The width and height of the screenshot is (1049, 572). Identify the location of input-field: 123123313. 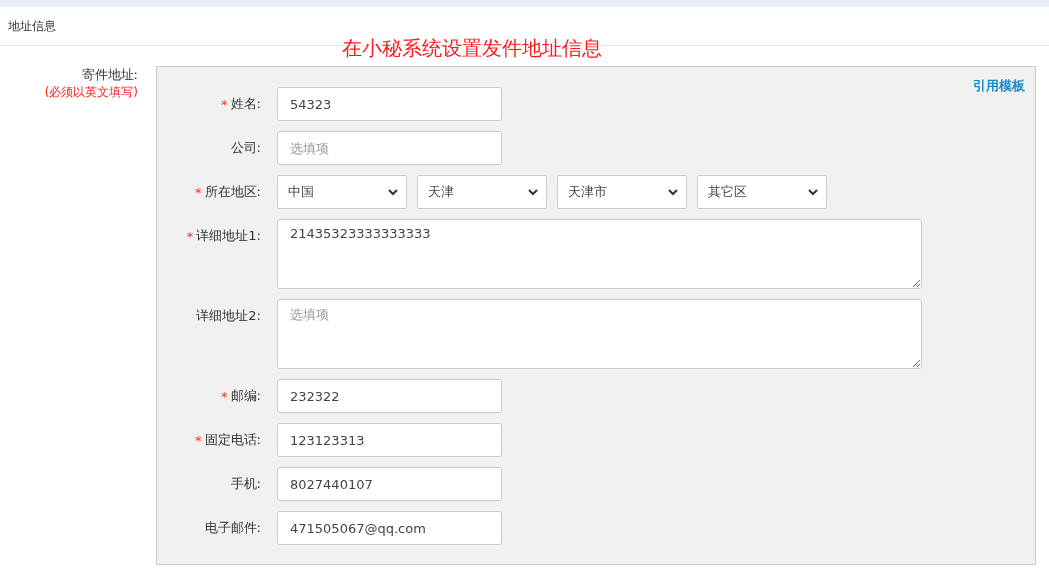
(389, 440).